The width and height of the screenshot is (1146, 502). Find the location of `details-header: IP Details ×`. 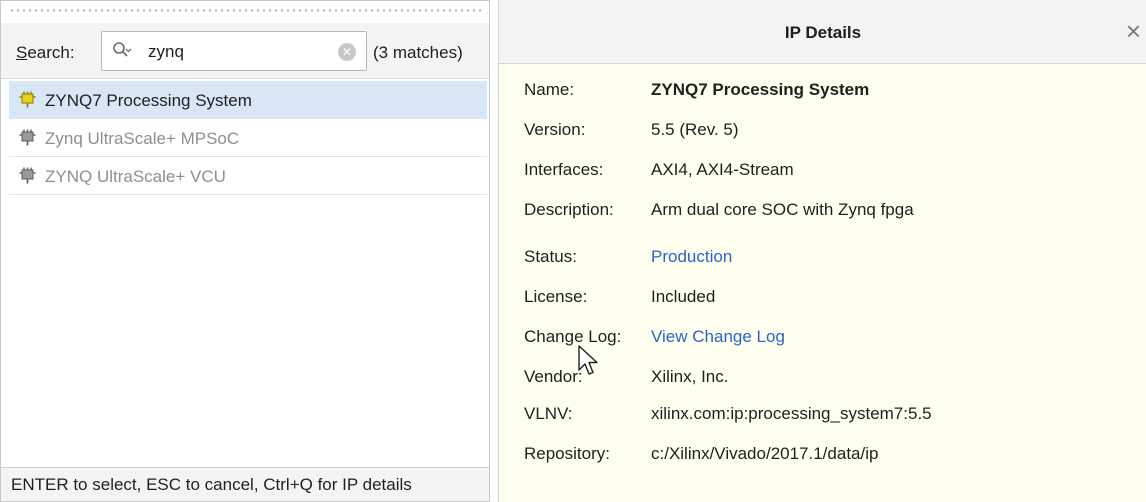

details-header: IP Details × is located at coordinates (822, 32).